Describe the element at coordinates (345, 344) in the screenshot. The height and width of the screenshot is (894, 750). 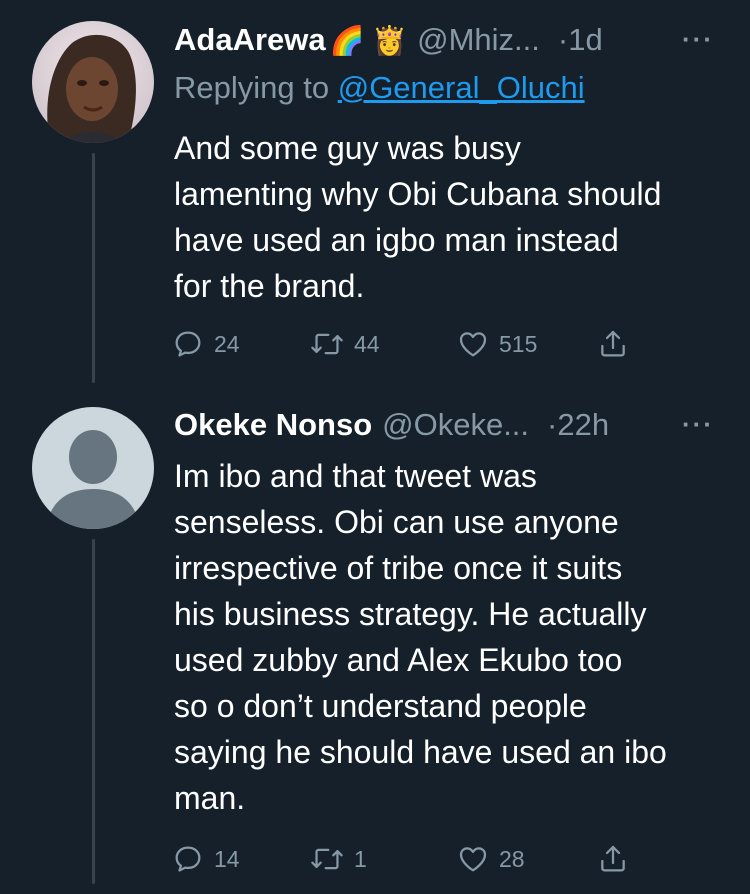
I see `retweet-button: 44` at that location.